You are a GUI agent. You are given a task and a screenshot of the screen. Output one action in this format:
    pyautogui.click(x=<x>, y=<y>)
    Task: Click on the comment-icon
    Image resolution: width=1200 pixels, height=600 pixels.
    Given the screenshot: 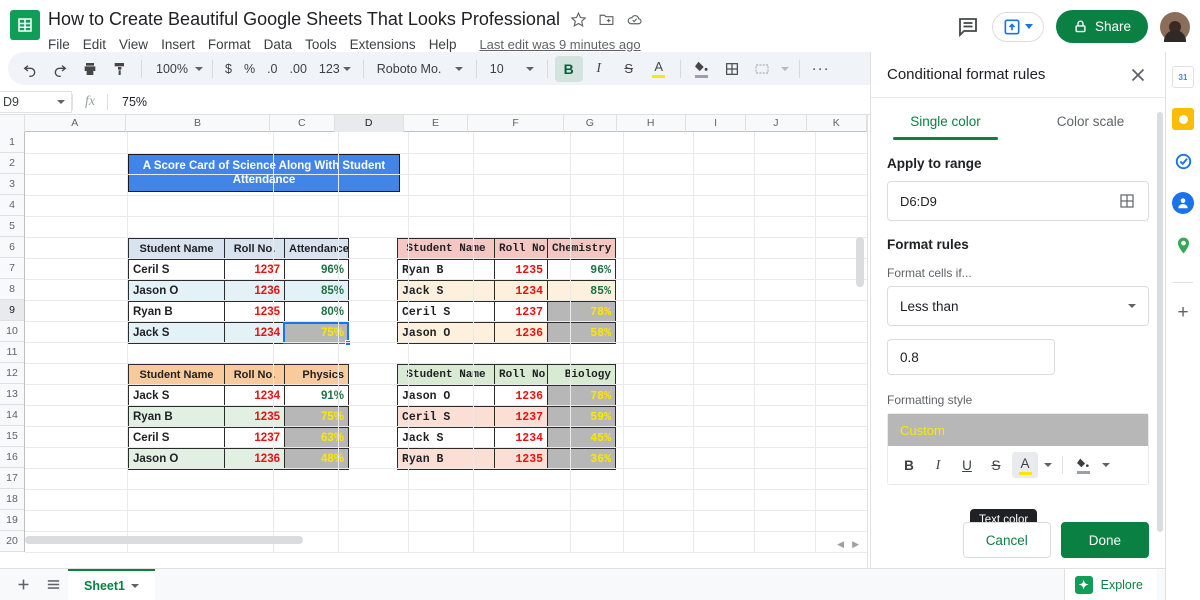 What is the action you would take?
    pyautogui.click(x=968, y=27)
    